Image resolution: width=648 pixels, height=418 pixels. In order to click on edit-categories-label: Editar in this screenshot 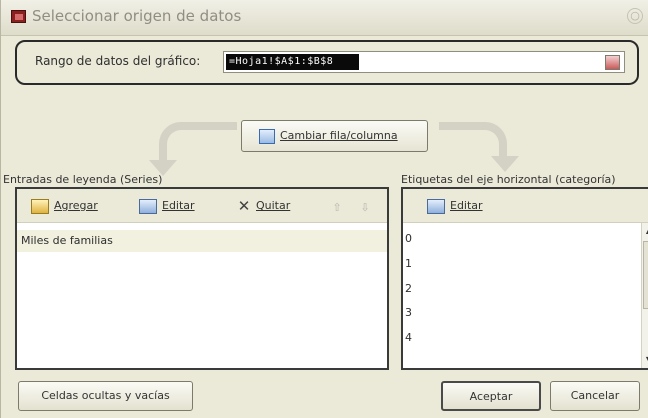, I will do `click(466, 205)`.